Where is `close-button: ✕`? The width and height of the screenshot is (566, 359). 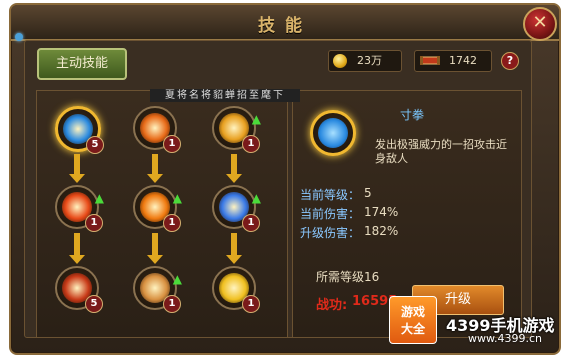 close-button: ✕ is located at coordinates (540, 24).